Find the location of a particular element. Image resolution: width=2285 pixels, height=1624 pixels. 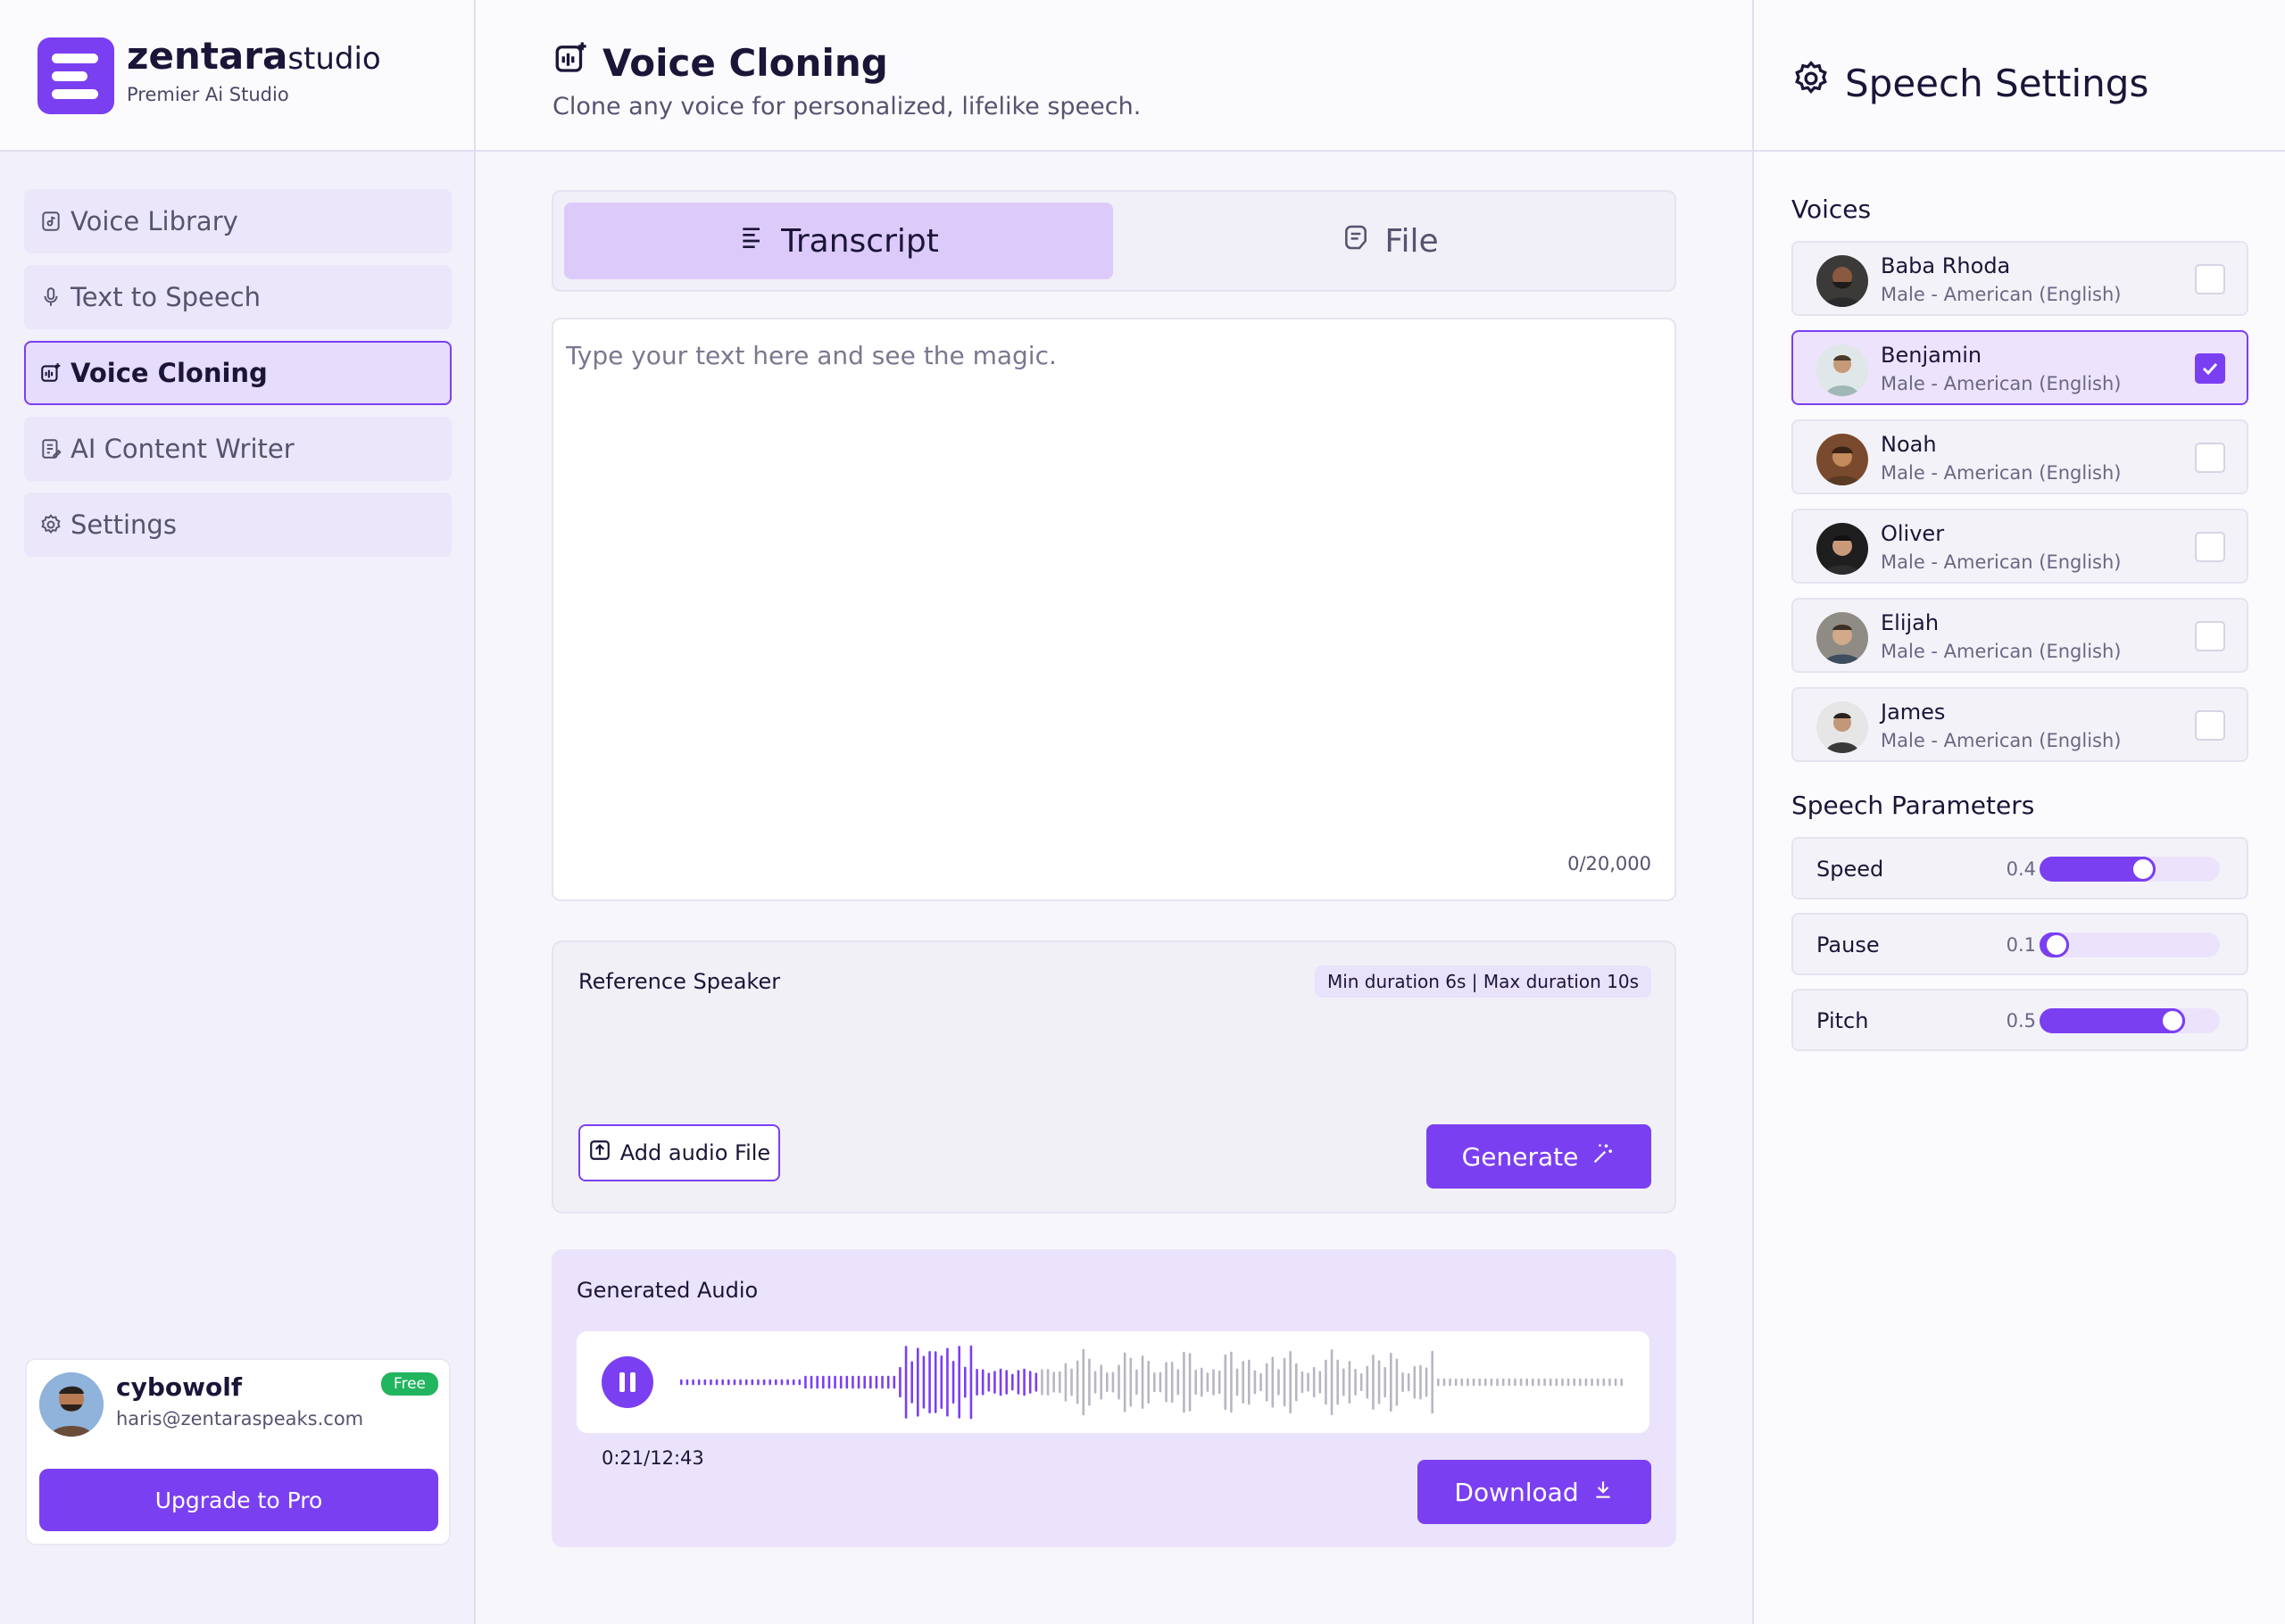

param-name: Pitch is located at coordinates (1842, 1020).